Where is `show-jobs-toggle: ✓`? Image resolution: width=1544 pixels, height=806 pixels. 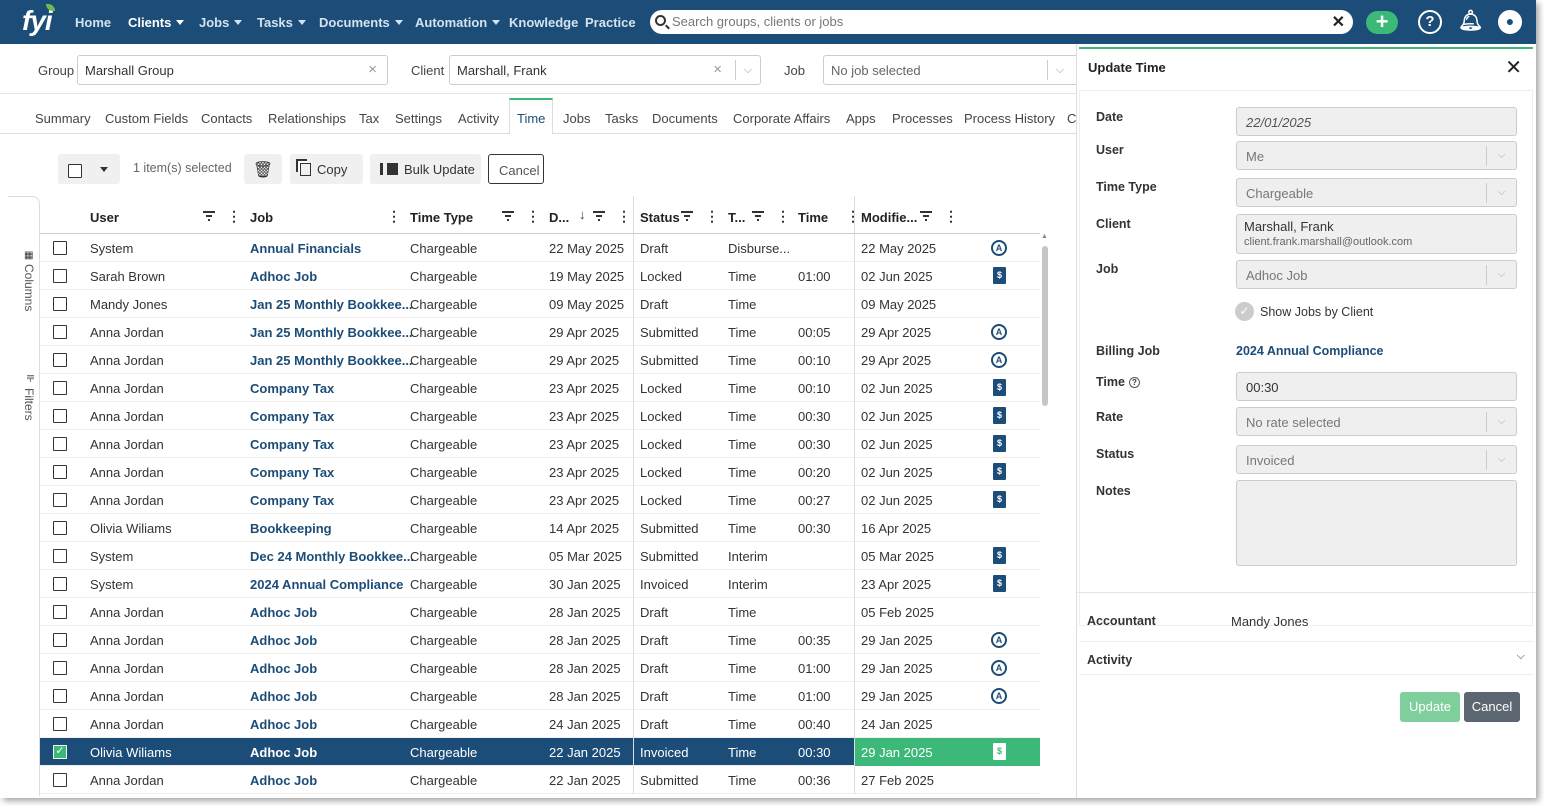
show-jobs-toggle: ✓ is located at coordinates (1244, 311).